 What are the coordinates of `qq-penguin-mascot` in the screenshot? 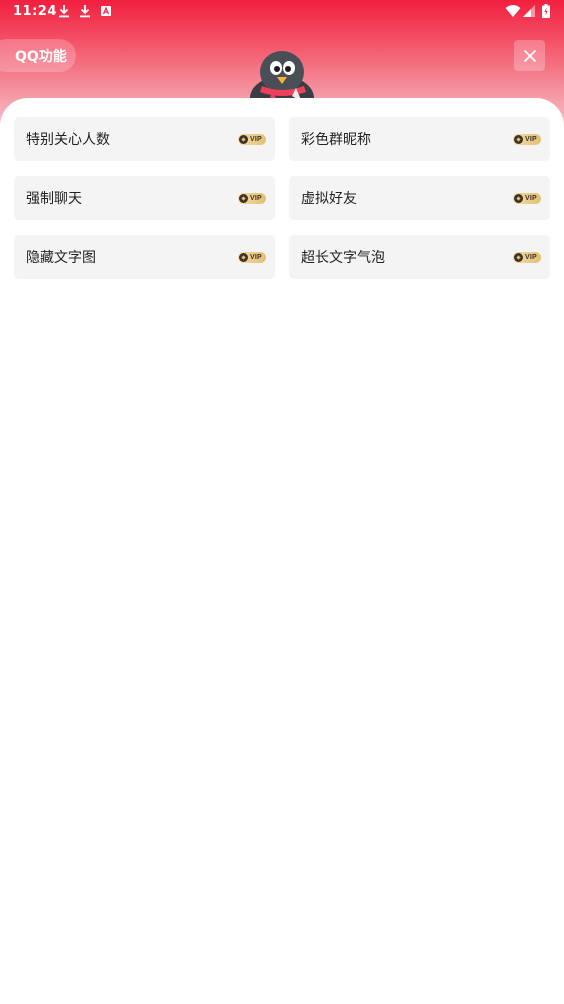 It's located at (282, 77).